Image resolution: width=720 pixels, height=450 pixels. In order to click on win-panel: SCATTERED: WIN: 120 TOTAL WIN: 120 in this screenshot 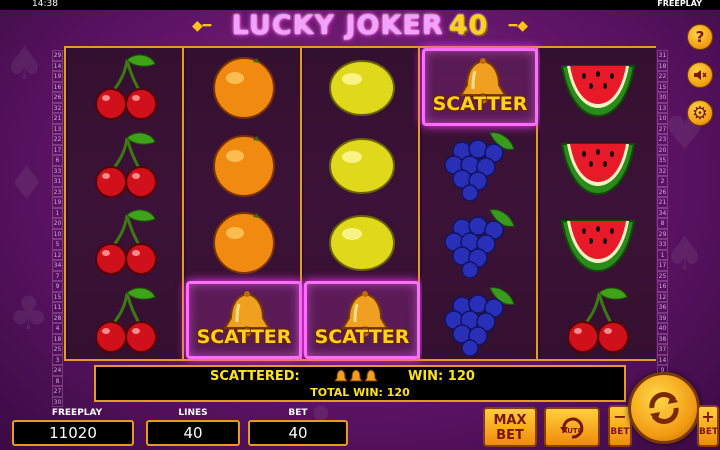, I will do `click(360, 383)`.